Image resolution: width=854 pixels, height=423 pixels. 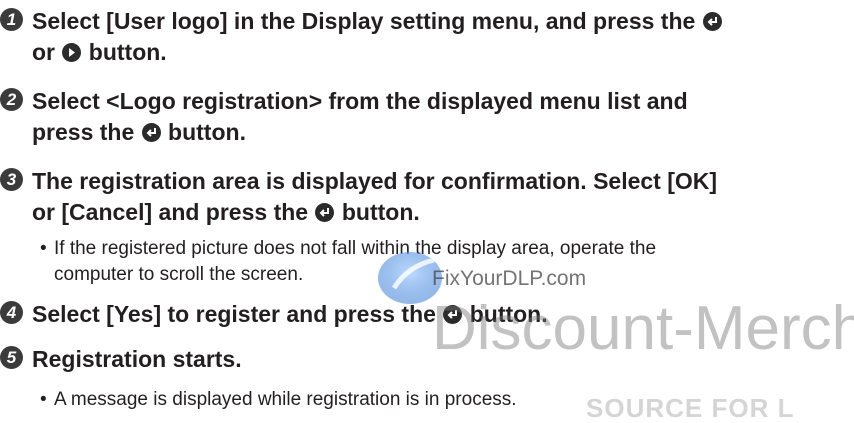 What do you see at coordinates (234, 314) in the screenshot?
I see `step-4-text-part-1: Select [Yes] to register and press the` at bounding box center [234, 314].